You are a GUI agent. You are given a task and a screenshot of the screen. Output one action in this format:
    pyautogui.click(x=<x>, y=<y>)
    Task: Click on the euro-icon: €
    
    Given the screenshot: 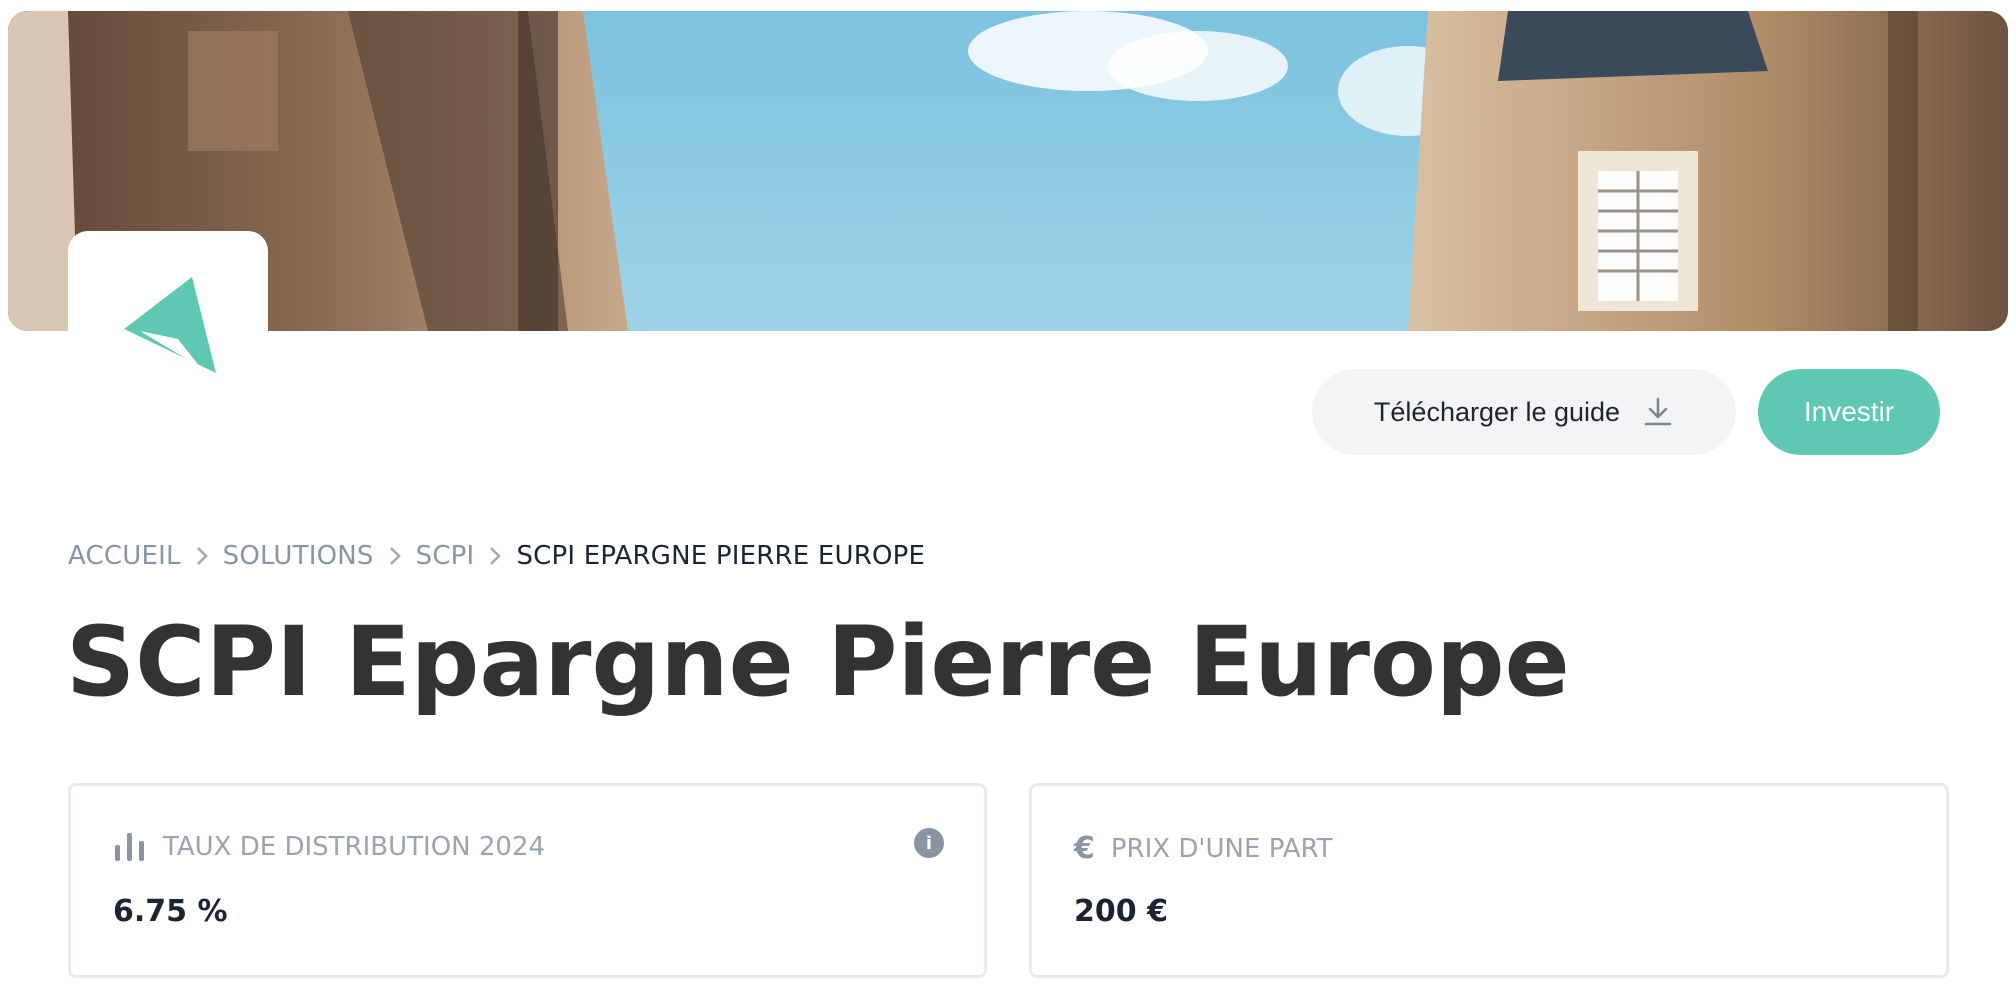 What is the action you would take?
    pyautogui.click(x=1084, y=848)
    